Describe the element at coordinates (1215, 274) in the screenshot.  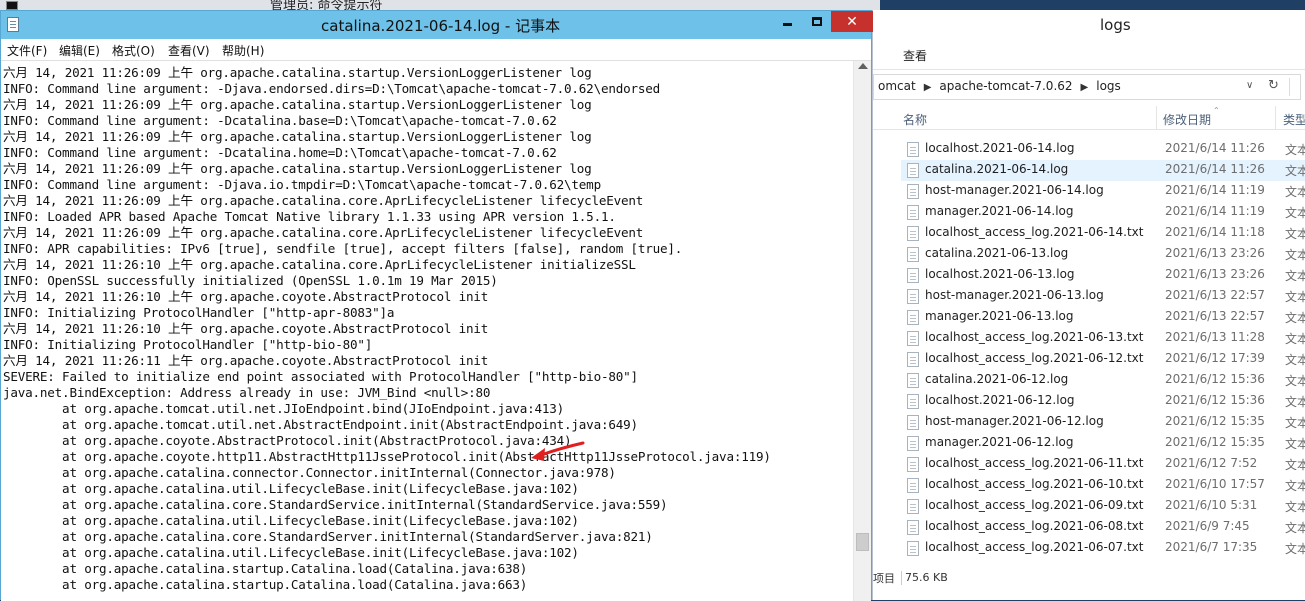
I see `file-date: 2021/6/13 23:26` at that location.